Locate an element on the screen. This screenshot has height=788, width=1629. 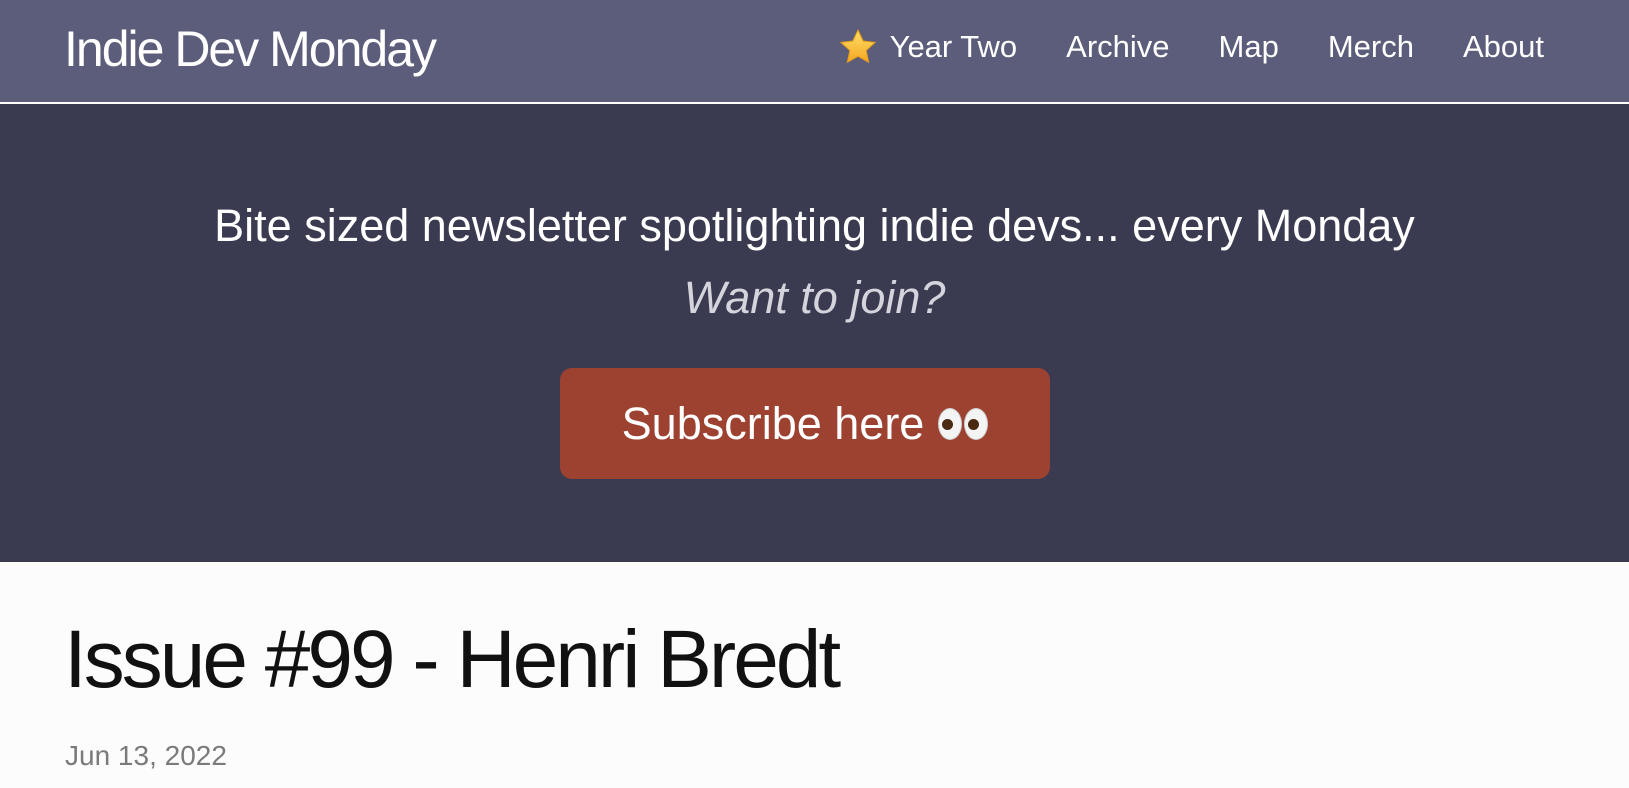
subscribe-button: Subscribe here is located at coordinates (805, 423).